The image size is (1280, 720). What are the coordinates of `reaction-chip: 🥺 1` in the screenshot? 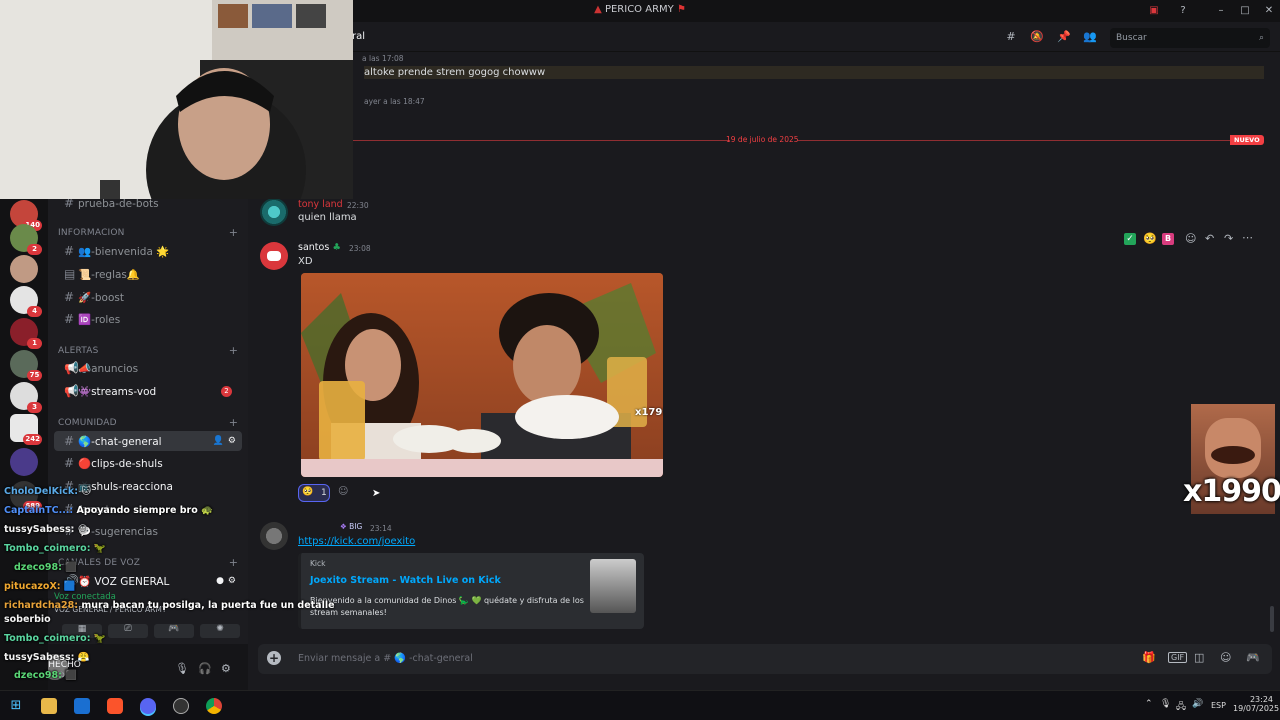 It's located at (314, 493).